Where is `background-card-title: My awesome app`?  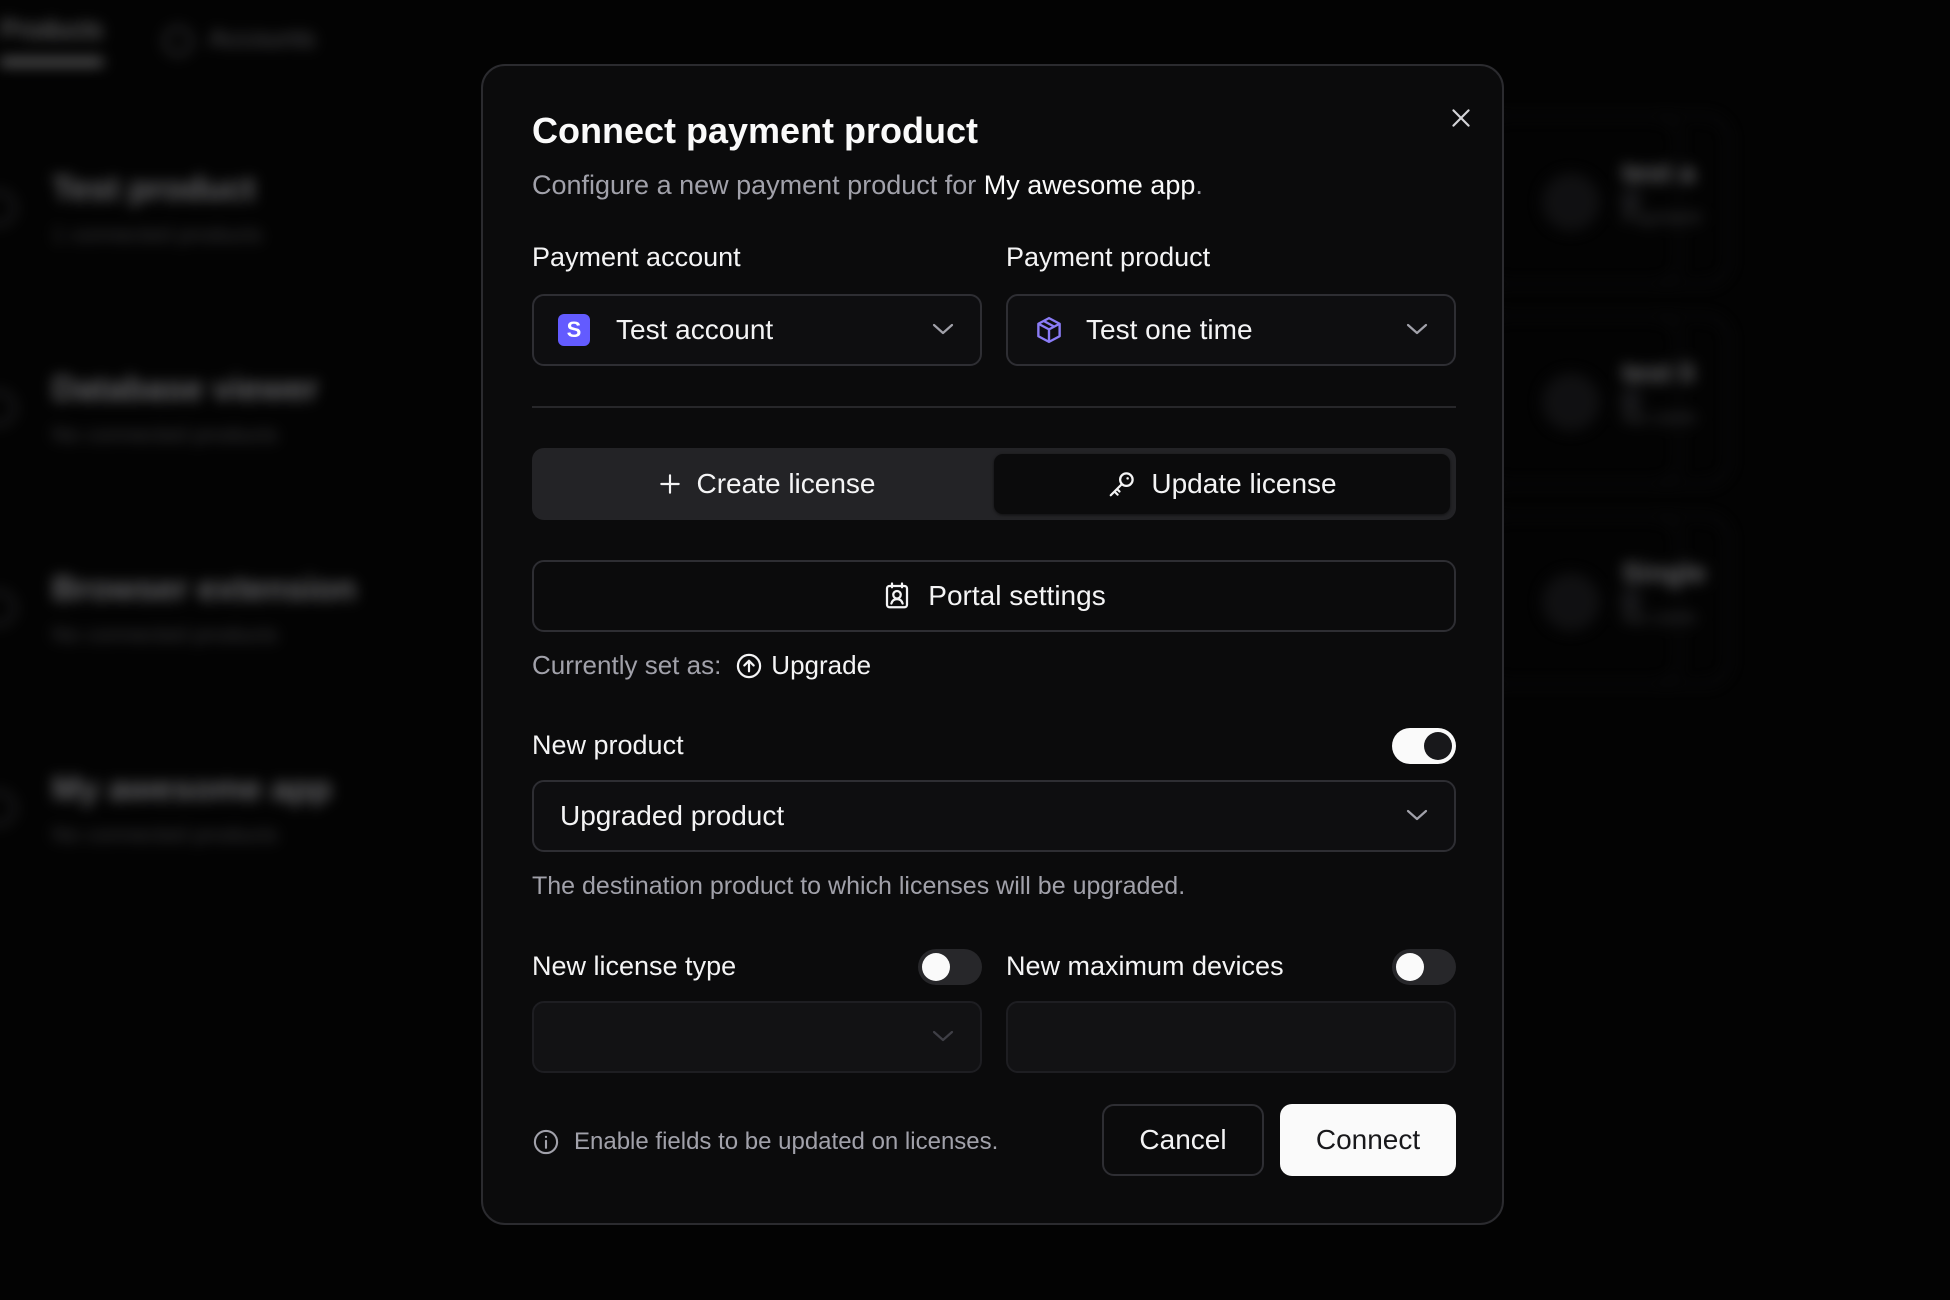 background-card-title: My awesome app is located at coordinates (192, 789).